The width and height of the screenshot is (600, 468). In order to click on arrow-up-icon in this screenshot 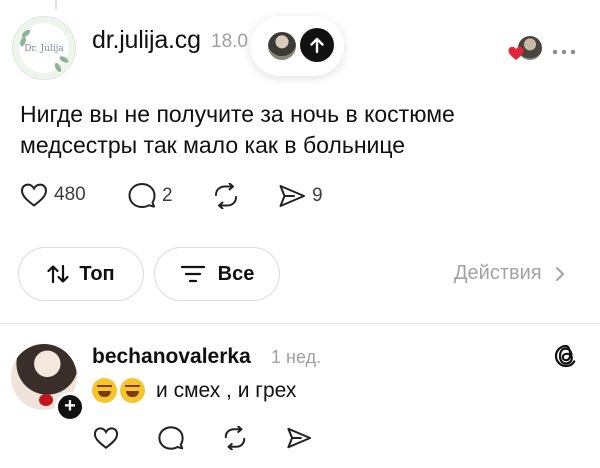, I will do `click(317, 45)`.